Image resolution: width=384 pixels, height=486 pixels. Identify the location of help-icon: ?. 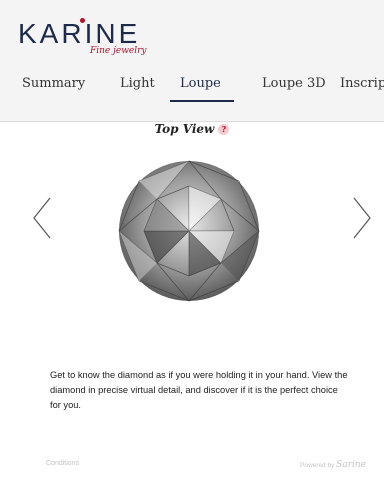
(224, 129).